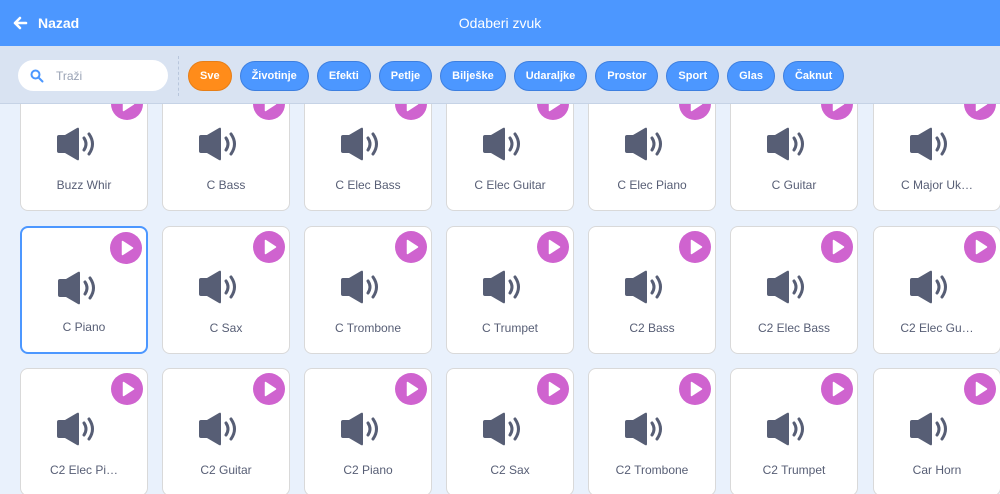 This screenshot has width=1000, height=494. I want to click on sound-name: C2 Sax, so click(510, 470).